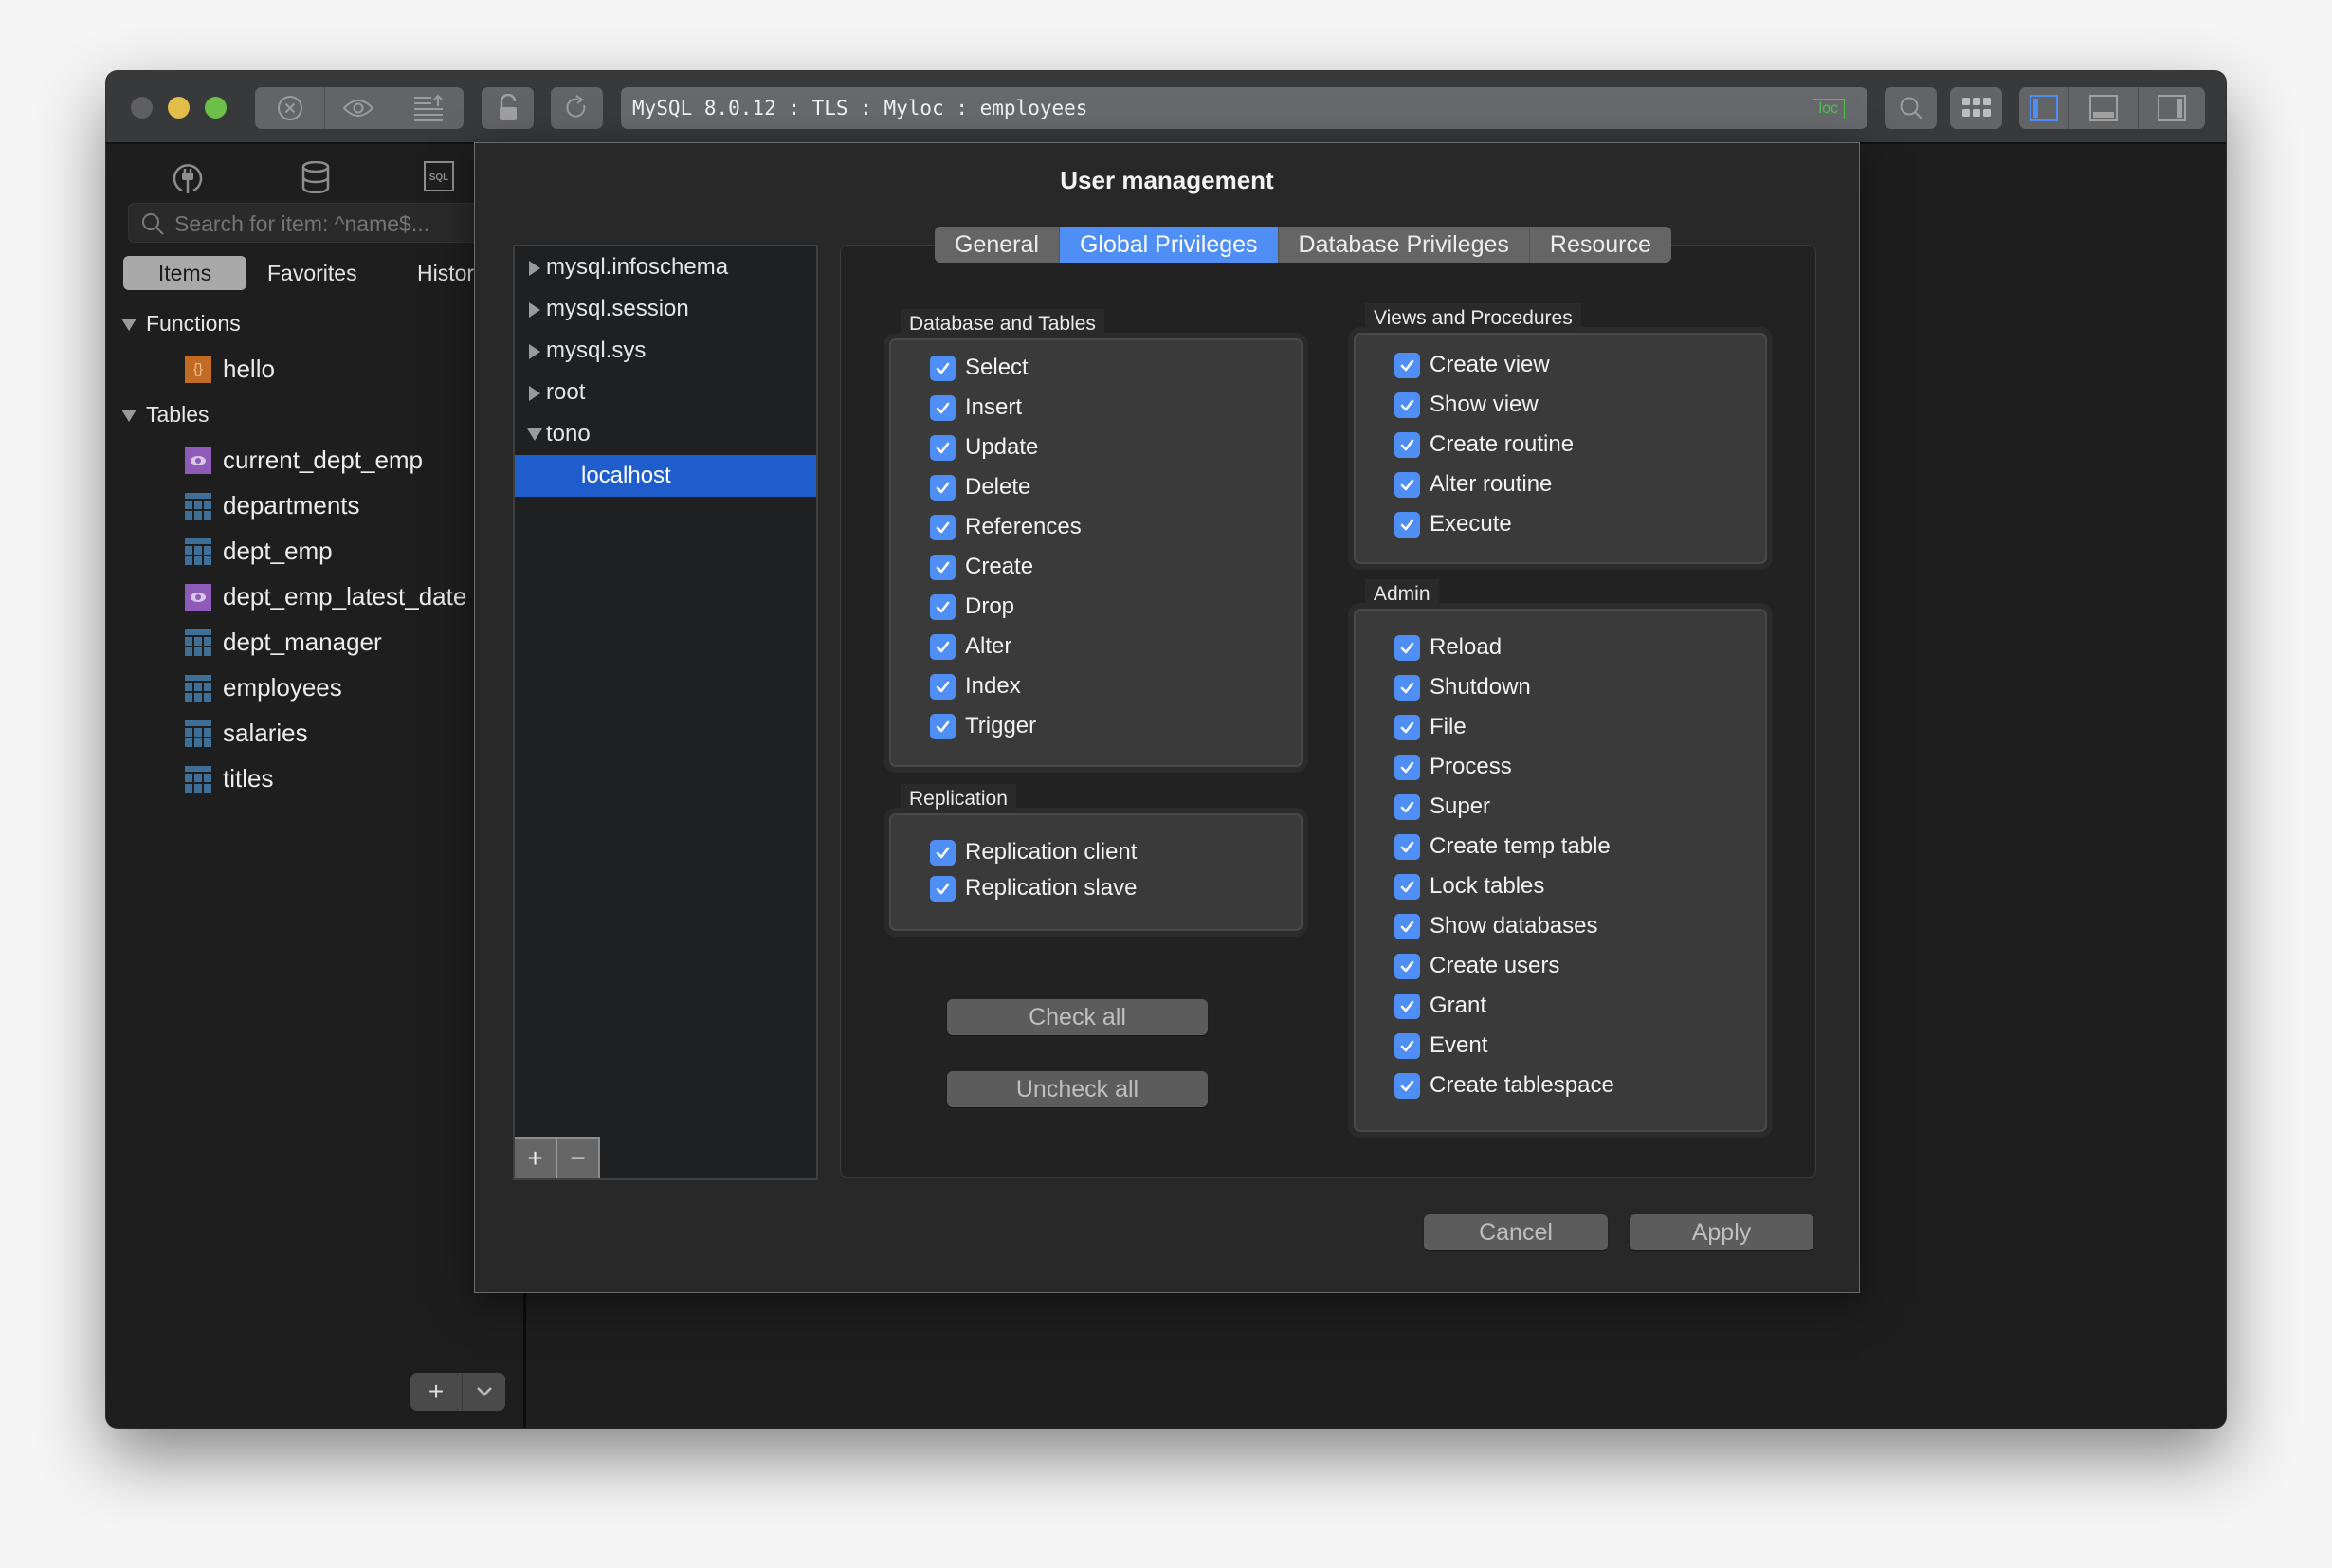 This screenshot has width=2332, height=1568. Describe the element at coordinates (1033, 888) in the screenshot. I see `privilege-checkbox: Replication slave` at that location.